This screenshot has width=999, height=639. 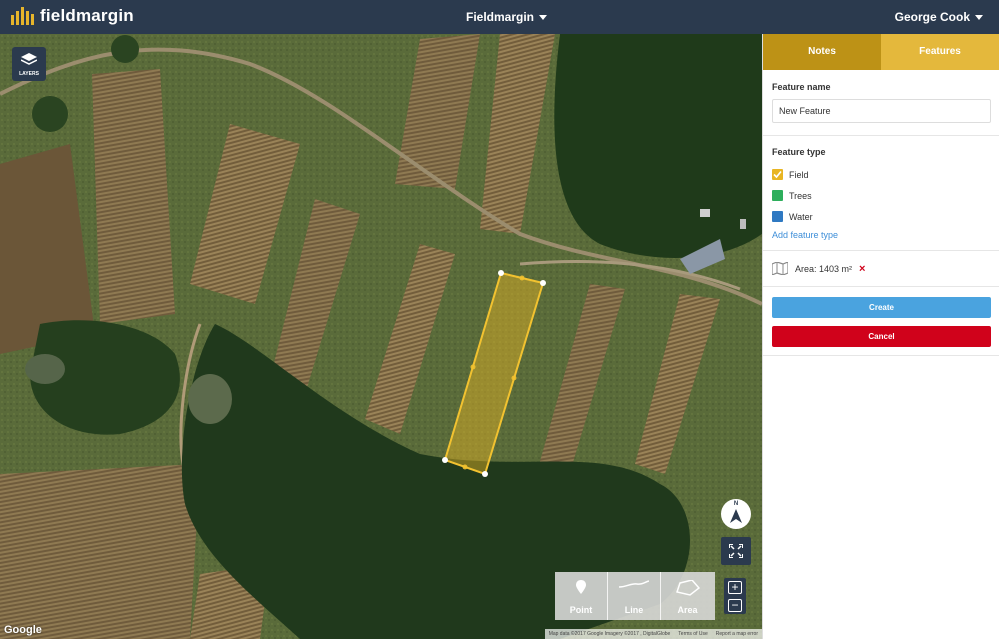 I want to click on user-menu: George Cook, so click(x=939, y=17).